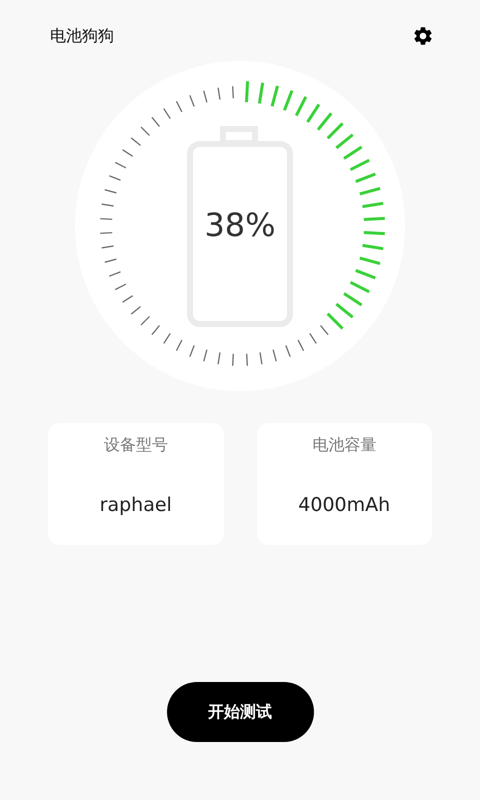 Image resolution: width=480 pixels, height=800 pixels. Describe the element at coordinates (344, 505) in the screenshot. I see `card-value: 4000mAh` at that location.